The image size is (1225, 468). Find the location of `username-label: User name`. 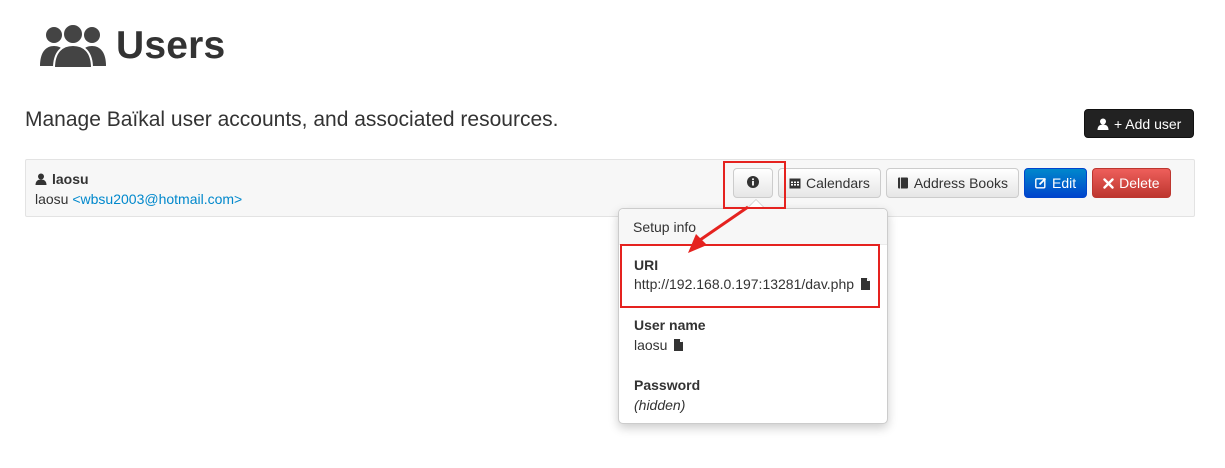

username-label: User name is located at coordinates (670, 325).